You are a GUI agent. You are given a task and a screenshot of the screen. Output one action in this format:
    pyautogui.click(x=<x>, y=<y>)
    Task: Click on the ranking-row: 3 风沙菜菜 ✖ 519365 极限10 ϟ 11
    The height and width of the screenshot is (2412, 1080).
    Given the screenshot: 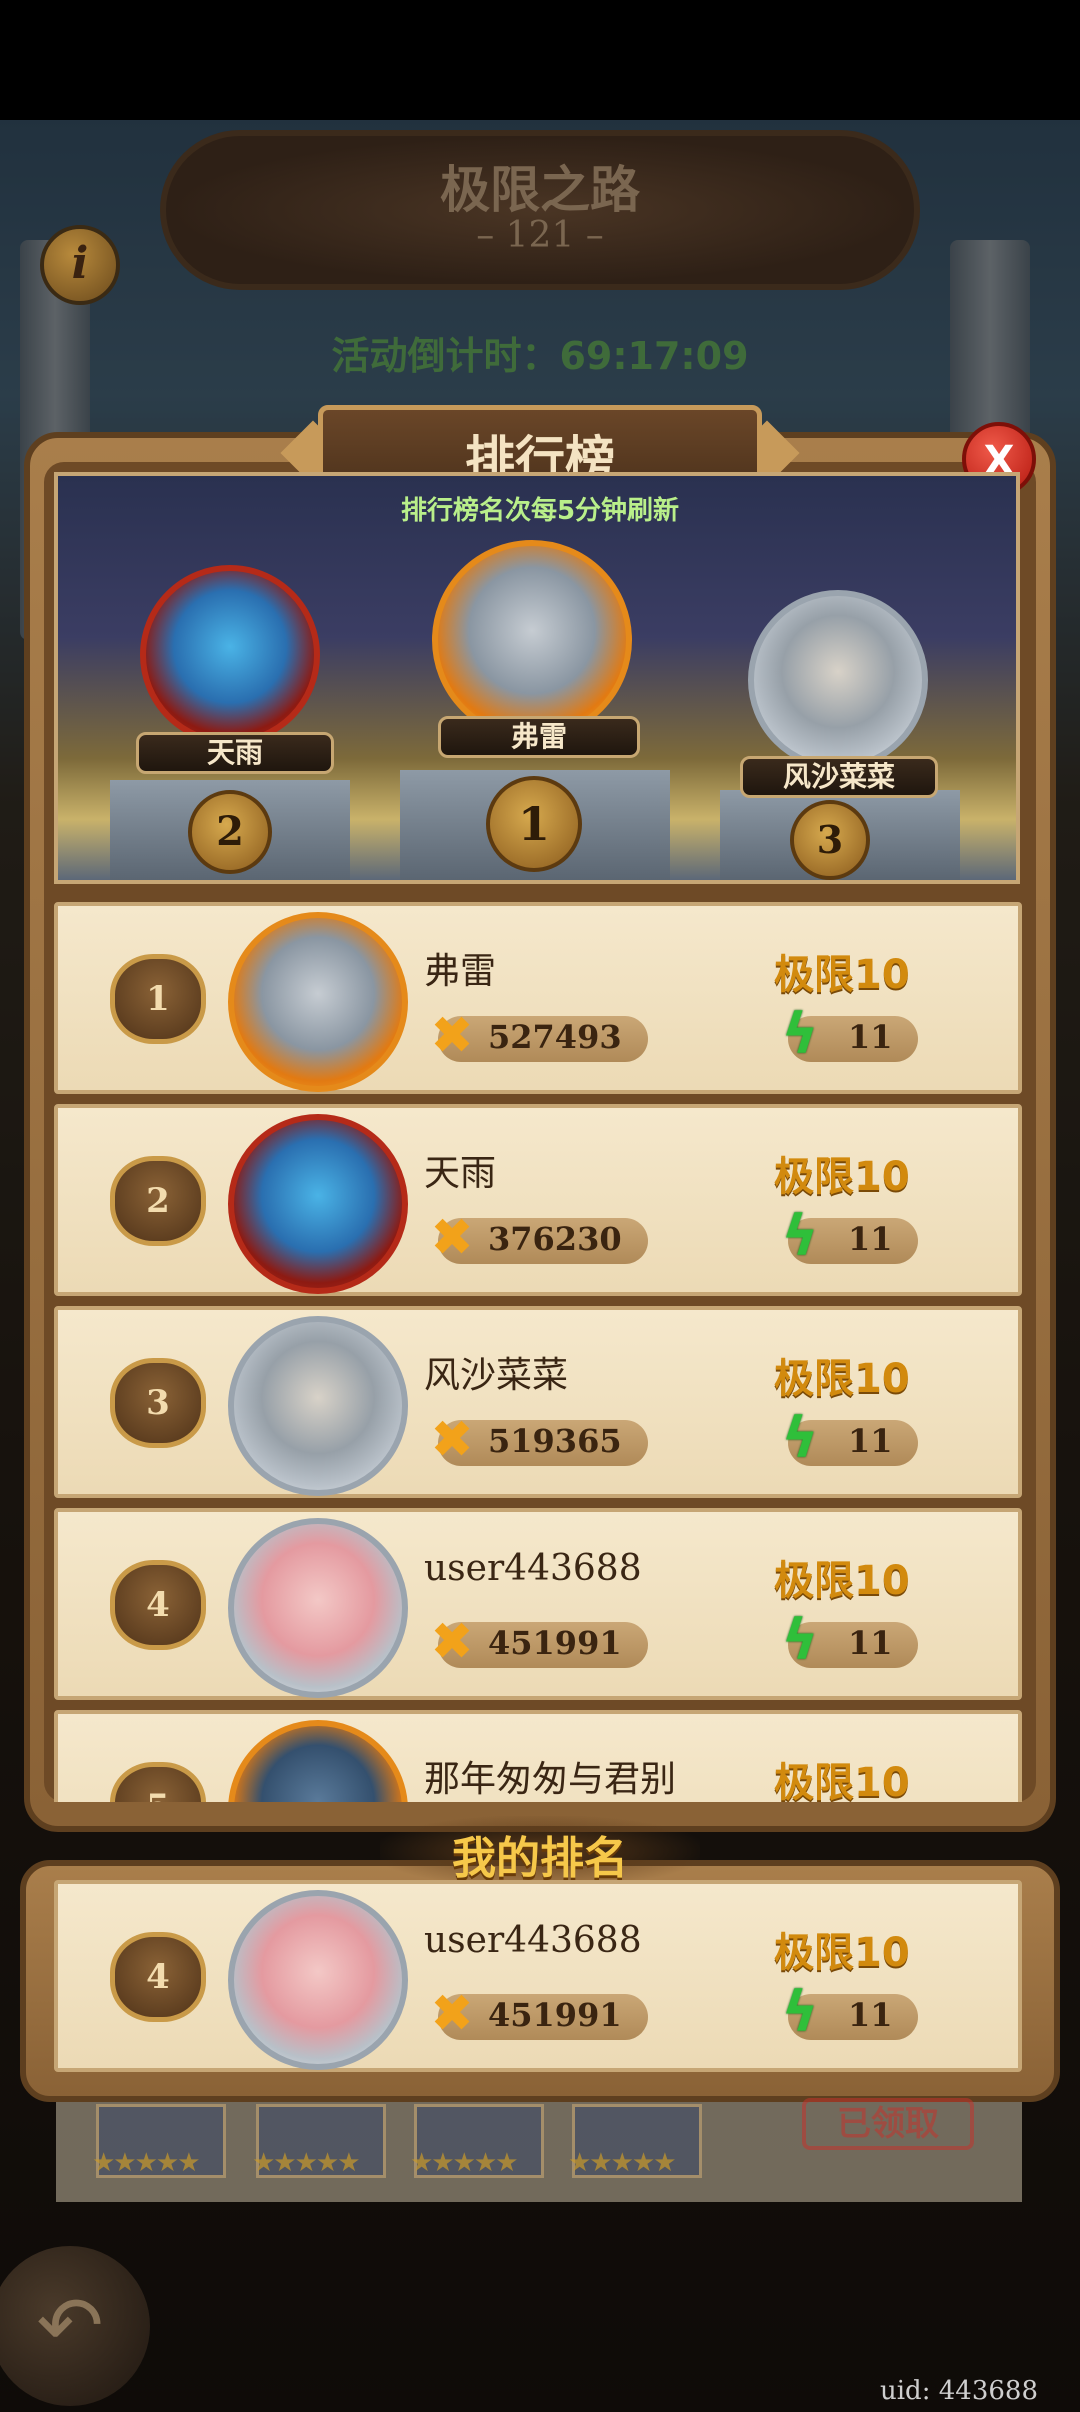 What is the action you would take?
    pyautogui.click(x=538, y=1402)
    